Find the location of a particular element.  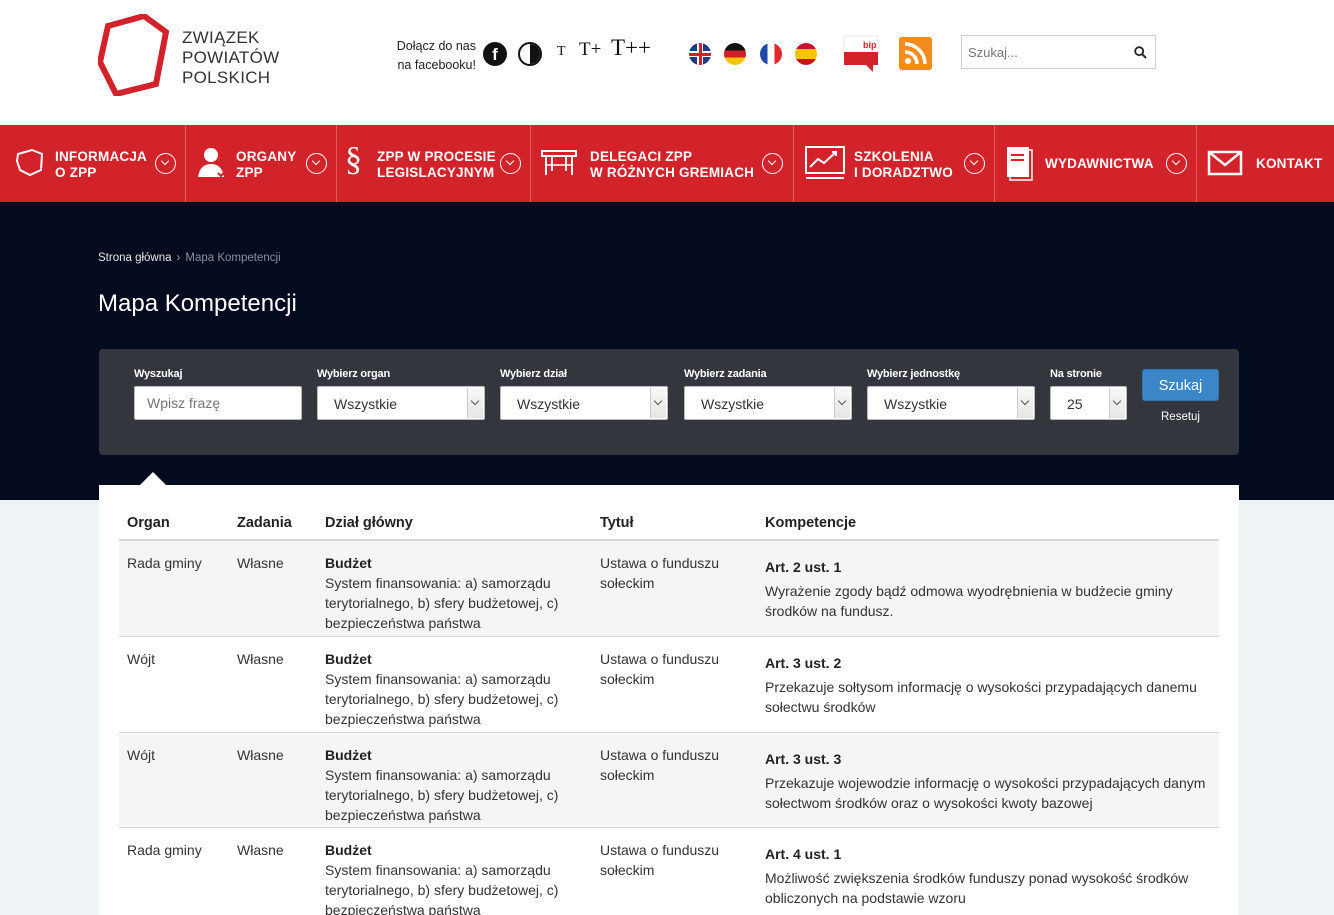

es-flag-icon is located at coordinates (806, 54).